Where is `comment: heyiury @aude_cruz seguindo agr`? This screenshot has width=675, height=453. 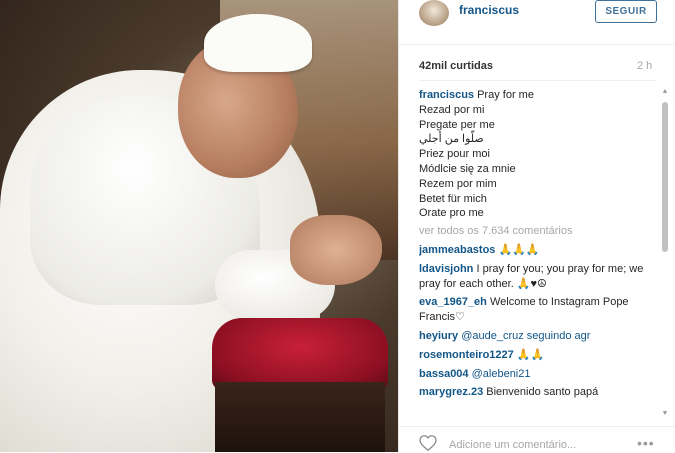 comment: heyiury @aude_cruz seguindo agr is located at coordinates (505, 335).